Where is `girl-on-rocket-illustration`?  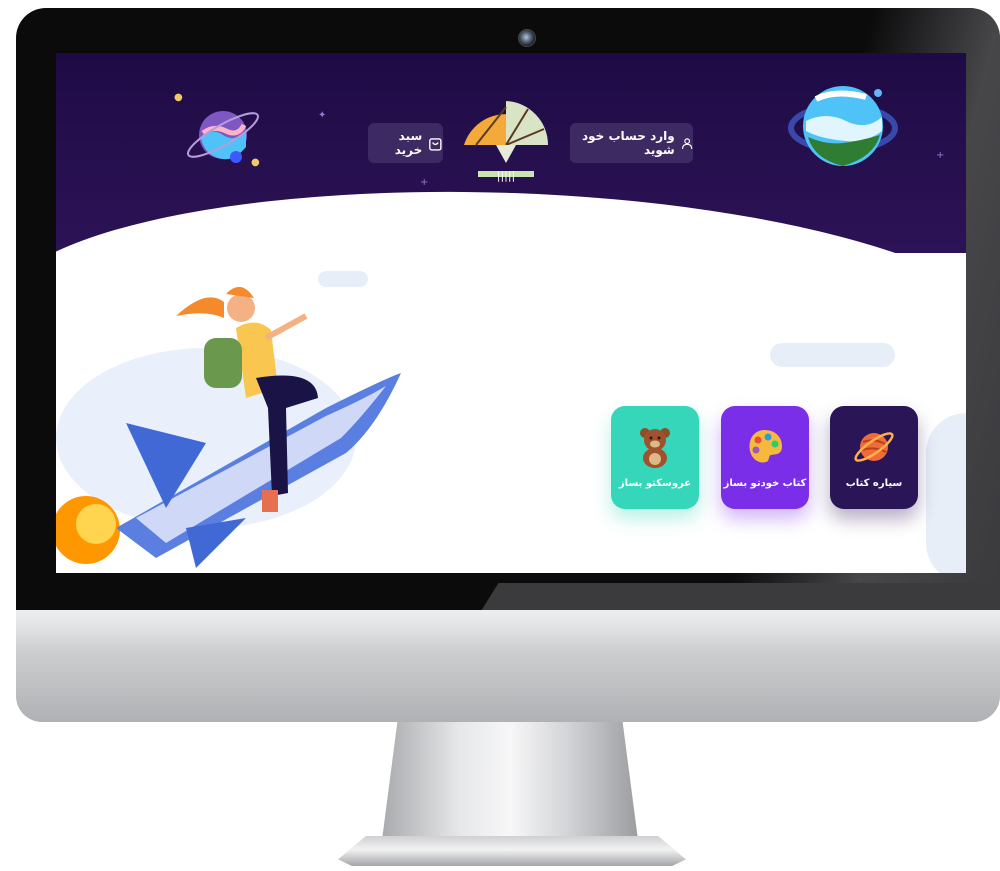 girl-on-rocket-illustration is located at coordinates (228, 427).